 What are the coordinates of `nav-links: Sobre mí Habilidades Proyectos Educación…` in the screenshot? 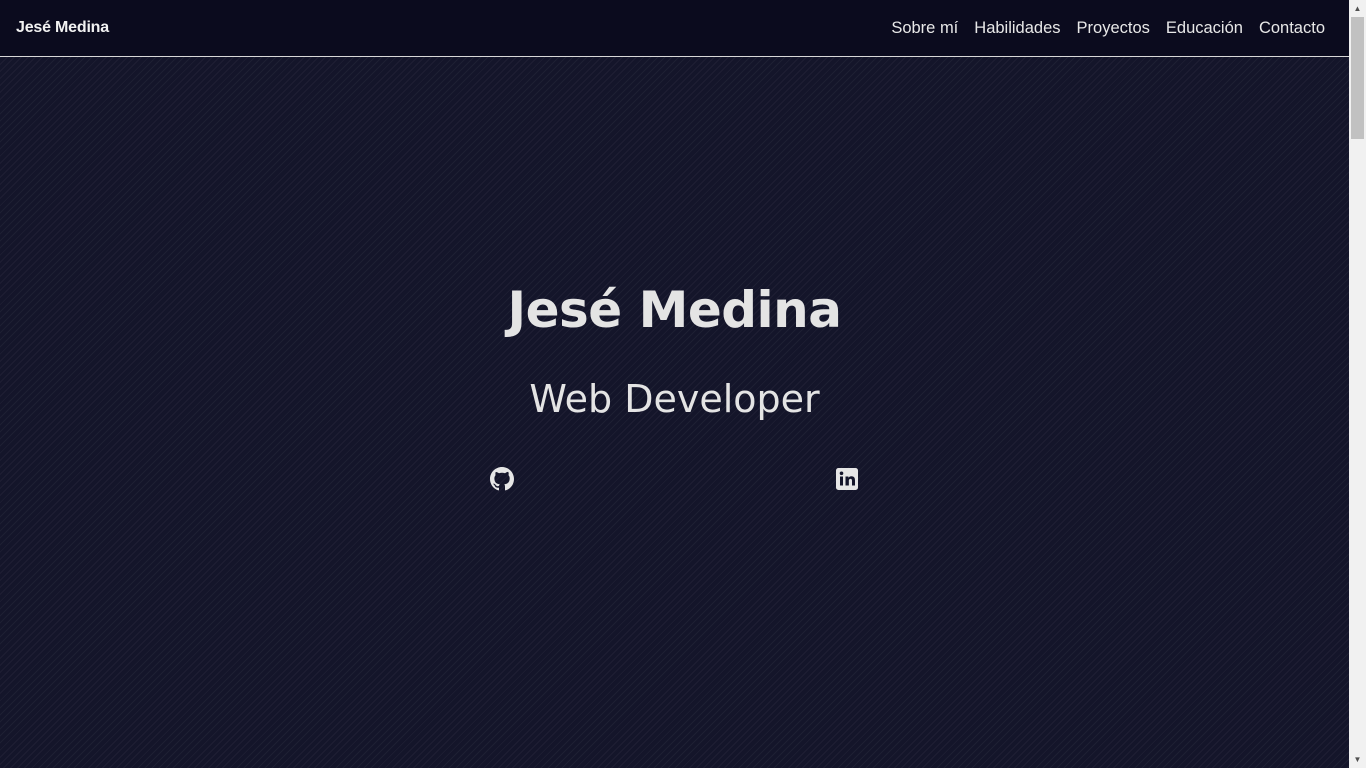 It's located at (1108, 28).